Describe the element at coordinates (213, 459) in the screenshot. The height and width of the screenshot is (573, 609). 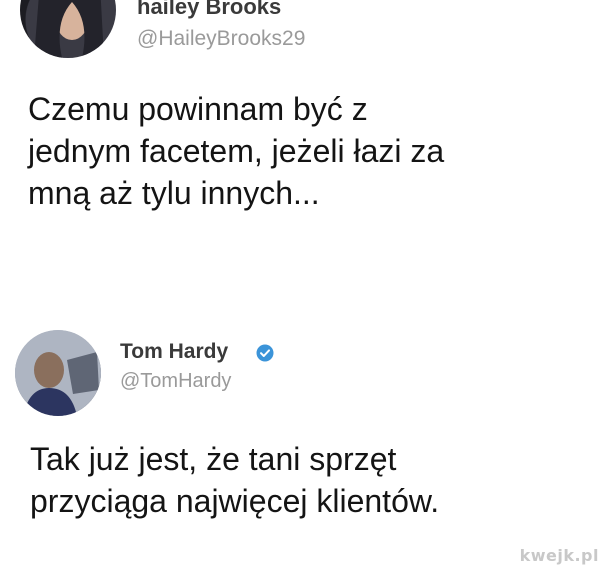
I see `tweet-text-line: Tak już jest, że tani sprzęt` at that location.